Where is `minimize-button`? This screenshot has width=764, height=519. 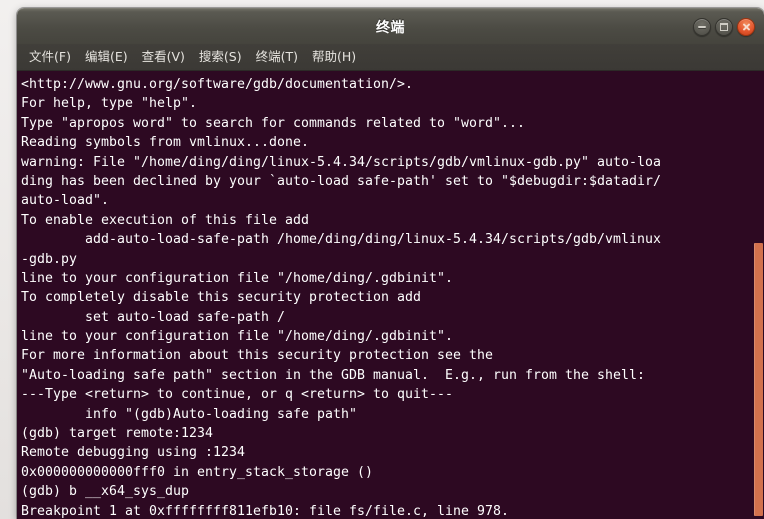 minimize-button is located at coordinates (702, 26).